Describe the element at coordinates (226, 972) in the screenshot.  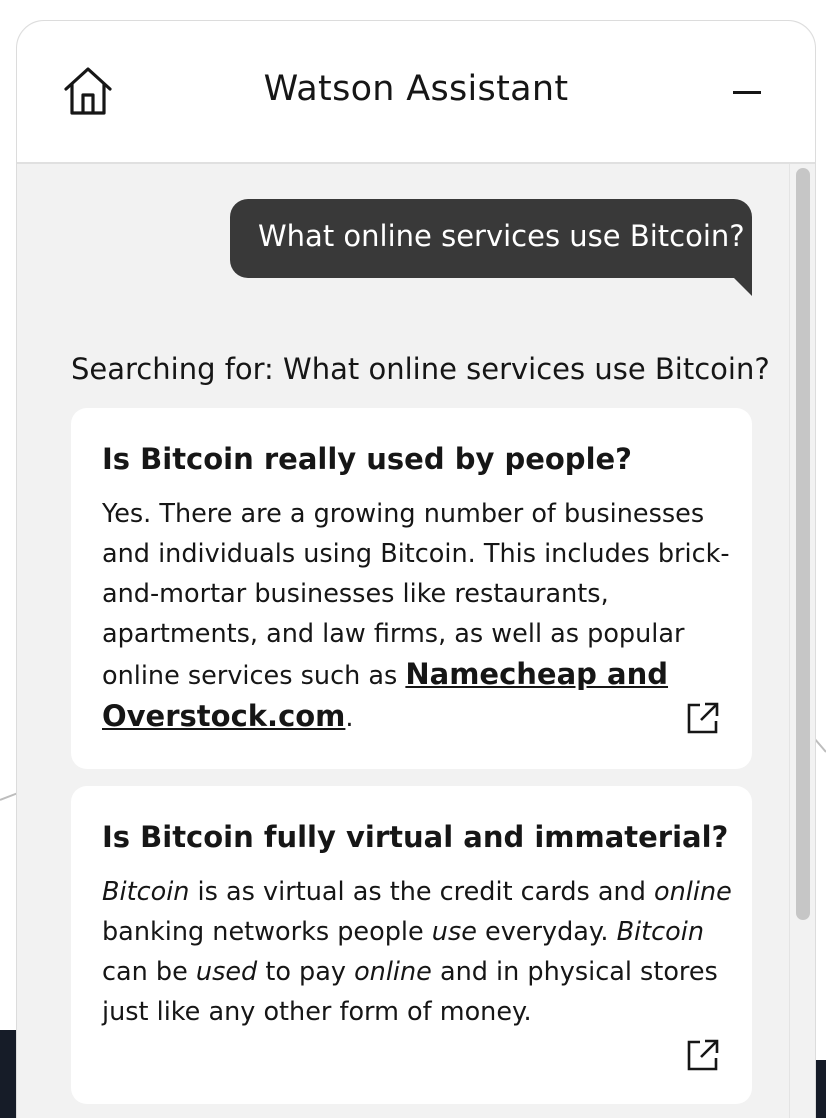
I see `result-body-segment: used` at that location.